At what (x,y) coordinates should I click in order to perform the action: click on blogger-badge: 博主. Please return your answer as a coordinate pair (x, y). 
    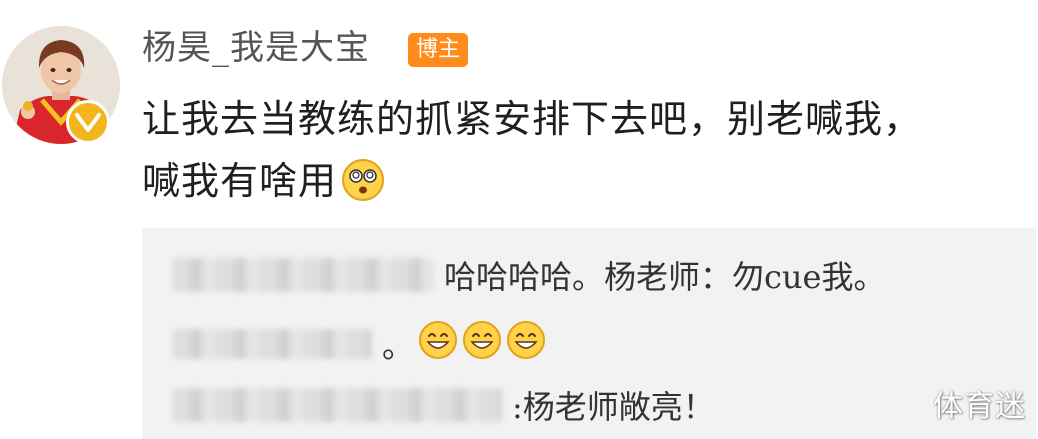
    Looking at the image, I should click on (438, 50).